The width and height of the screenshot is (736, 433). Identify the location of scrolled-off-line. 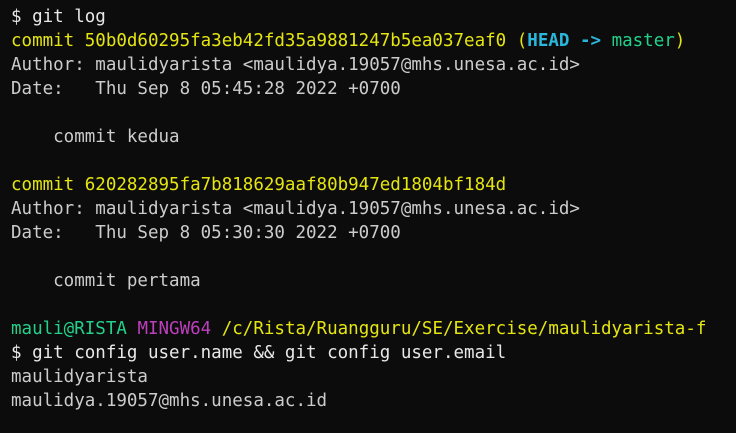
(21, 2).